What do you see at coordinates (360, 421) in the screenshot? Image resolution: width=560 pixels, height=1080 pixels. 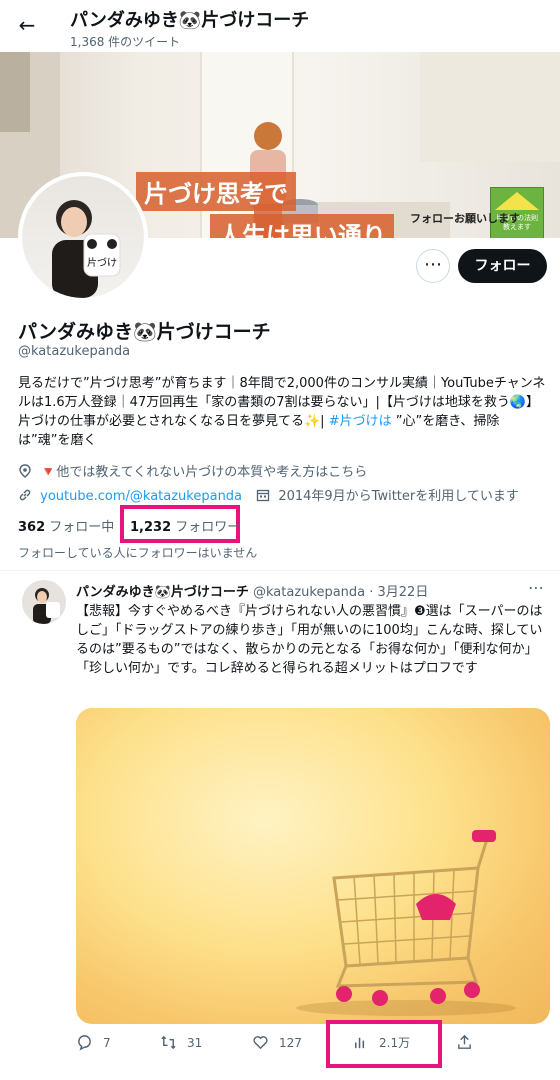 I see `bio-hashtag-link: #片づけは` at bounding box center [360, 421].